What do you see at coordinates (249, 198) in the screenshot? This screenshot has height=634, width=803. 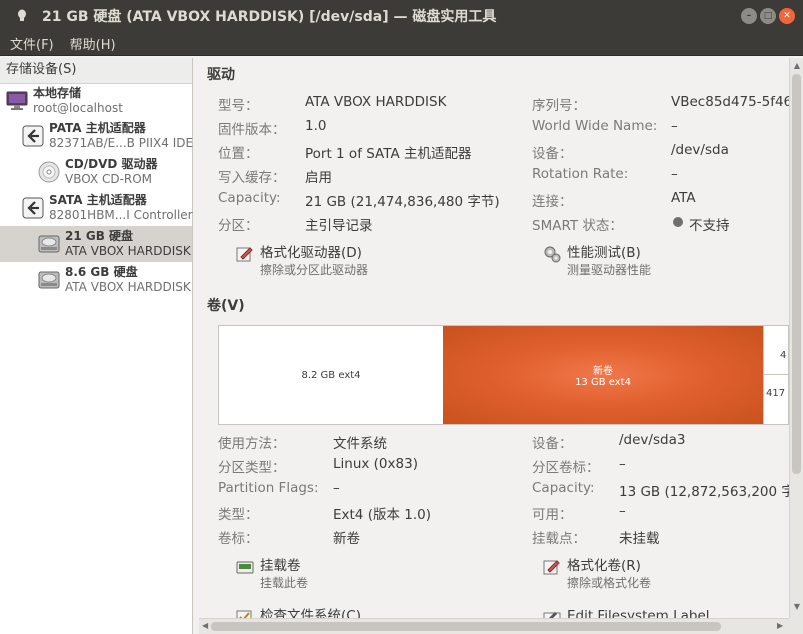 I see `drive-capacity-label: Capacity:` at bounding box center [249, 198].